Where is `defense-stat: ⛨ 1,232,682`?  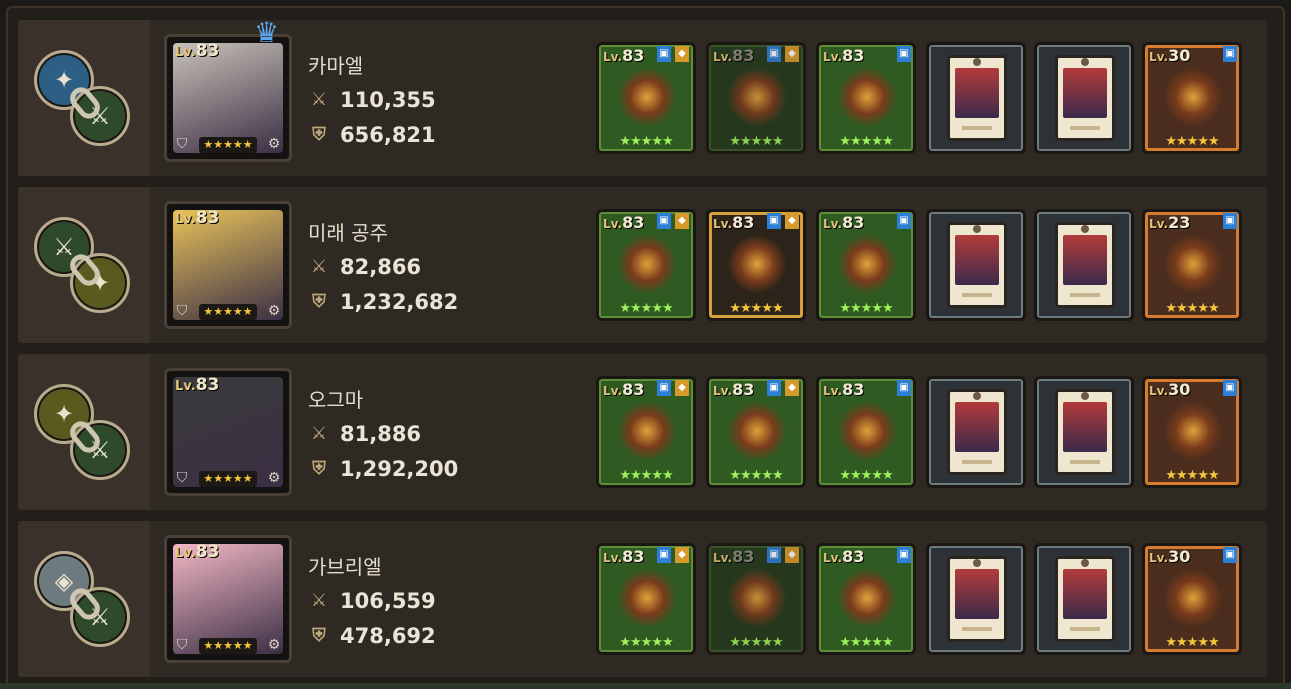
defense-stat: ⛨ 1,232,682 is located at coordinates (383, 302).